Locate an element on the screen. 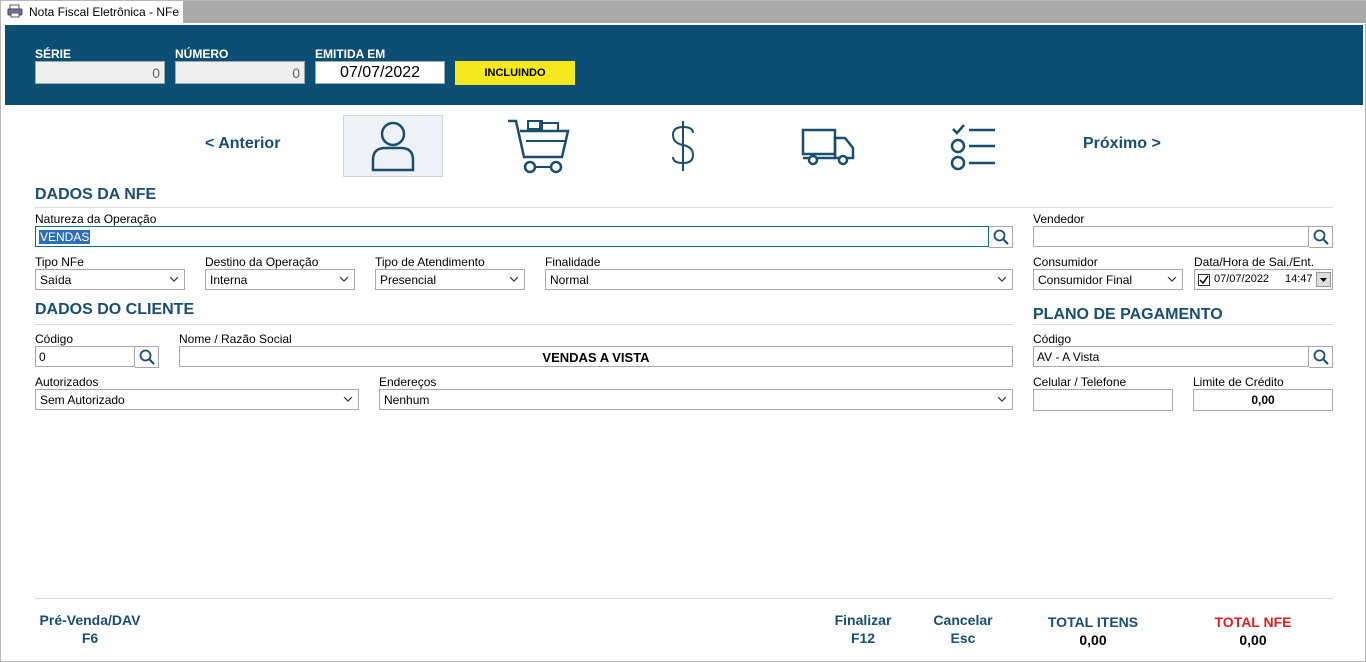 This screenshot has width=1366, height=662. cancelar-label: Cancelar is located at coordinates (963, 620).